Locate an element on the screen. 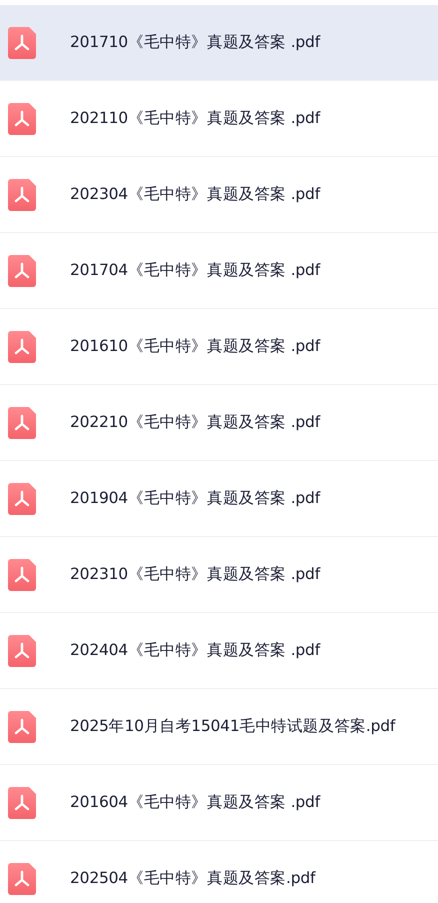 This screenshot has height=903, width=438. file-name: 2025年10月自考15041毛中特试题及答案.pdf is located at coordinates (233, 726).